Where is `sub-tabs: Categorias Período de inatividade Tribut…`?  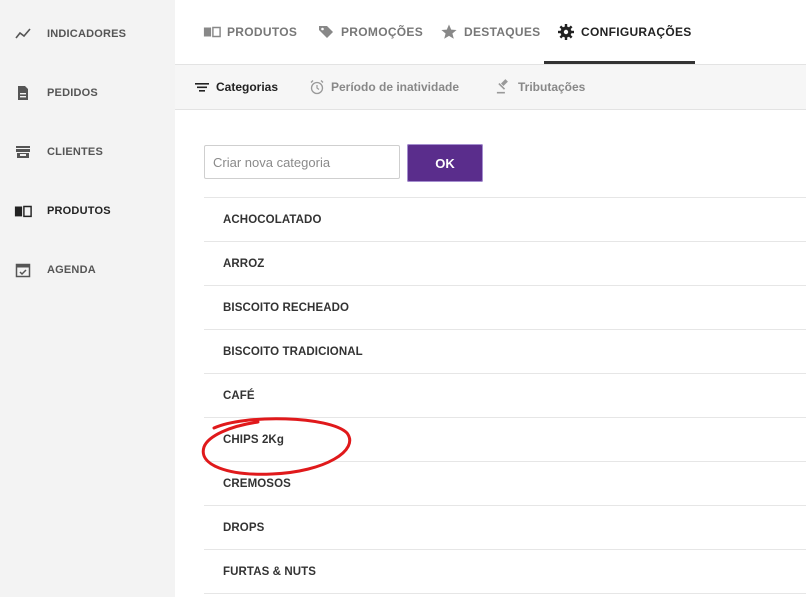 sub-tabs: Categorias Período de inatividade Tribut… is located at coordinates (490, 87).